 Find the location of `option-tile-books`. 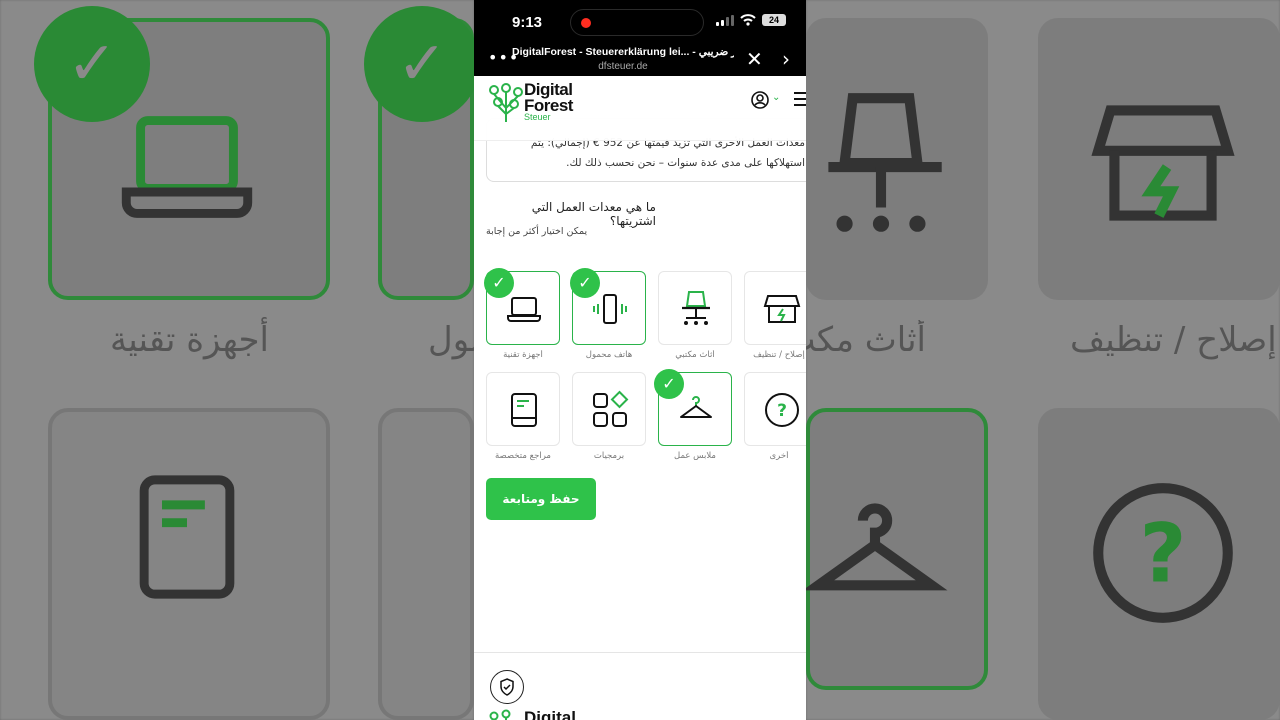

option-tile-books is located at coordinates (523, 409).